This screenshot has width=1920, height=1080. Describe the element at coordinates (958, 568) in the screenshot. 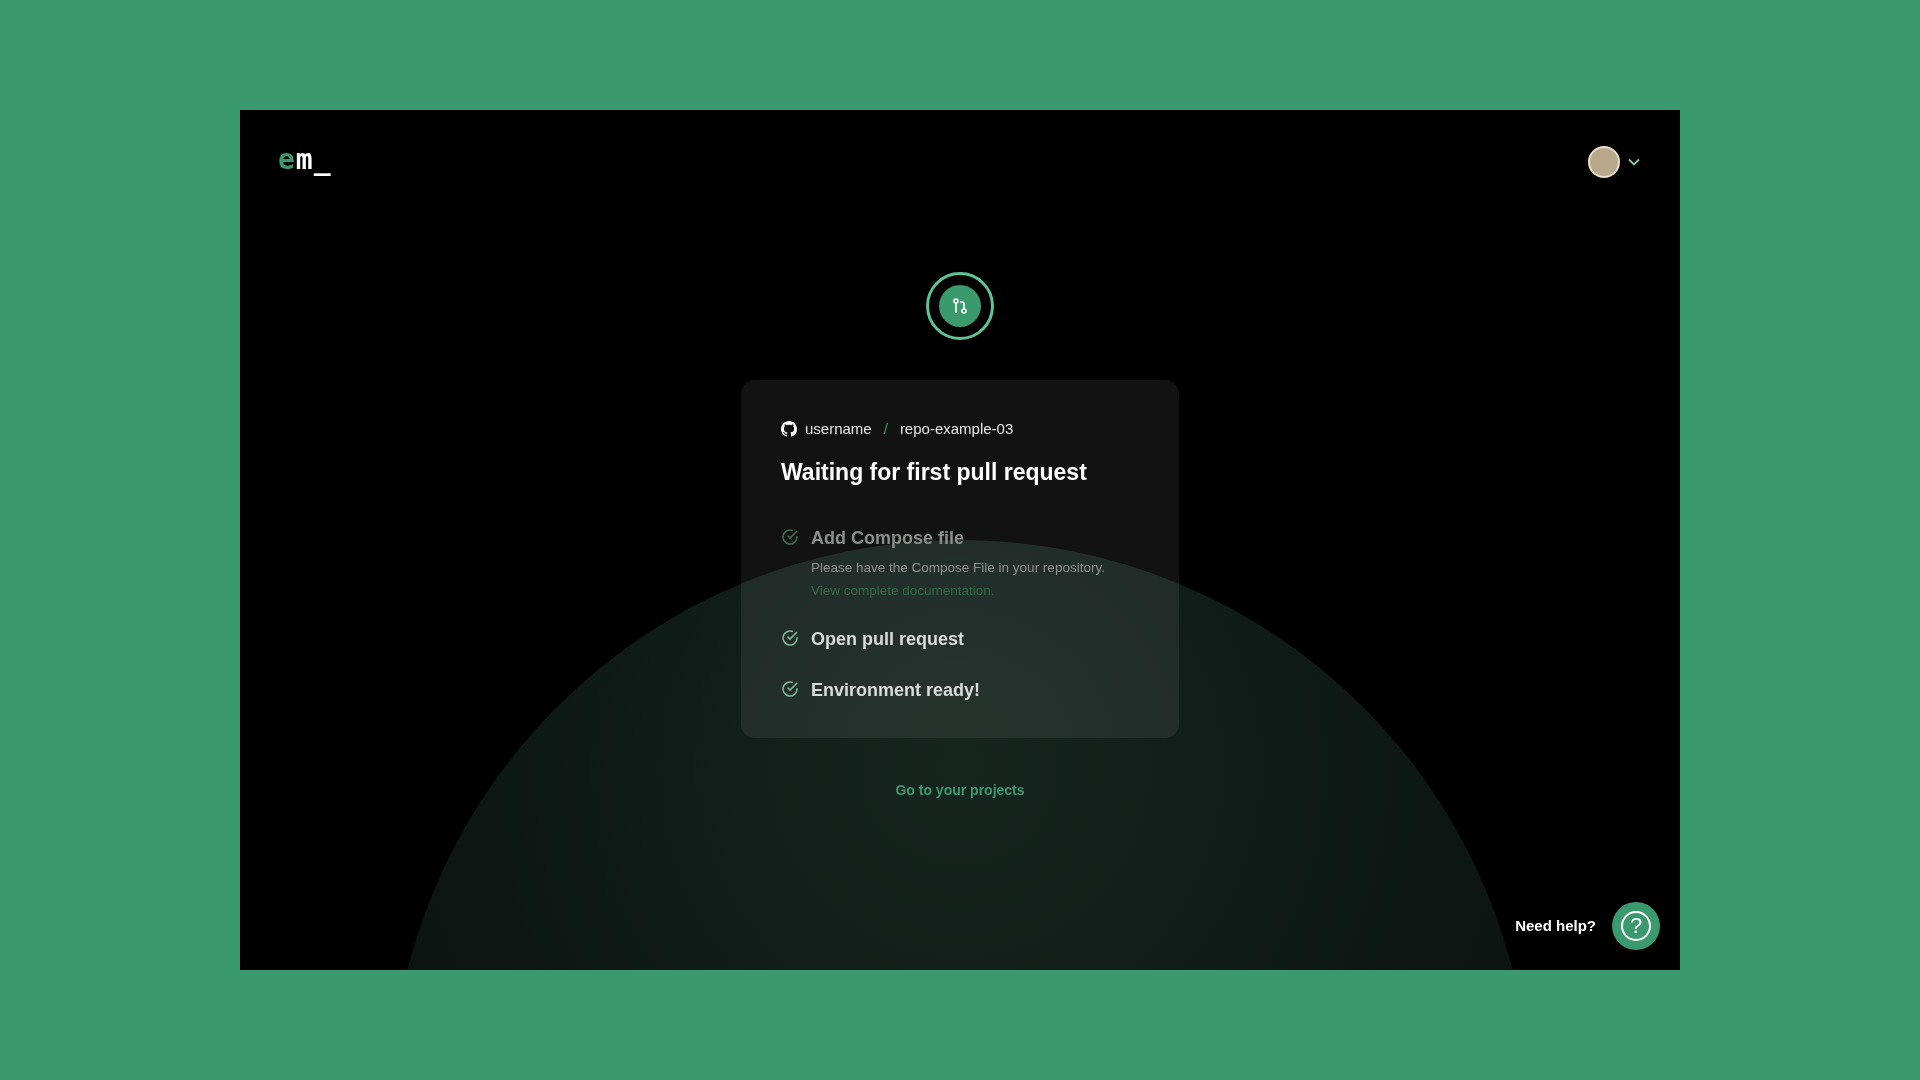

I see `step-description: Please have the Compose File in your repository.` at that location.